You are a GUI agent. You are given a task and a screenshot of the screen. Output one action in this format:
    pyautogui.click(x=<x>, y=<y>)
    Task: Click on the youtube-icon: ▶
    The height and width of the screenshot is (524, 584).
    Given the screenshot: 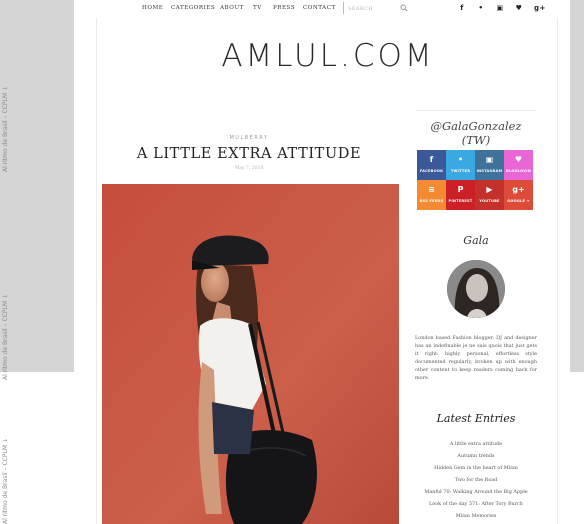 What is the action you would take?
    pyautogui.click(x=489, y=189)
    